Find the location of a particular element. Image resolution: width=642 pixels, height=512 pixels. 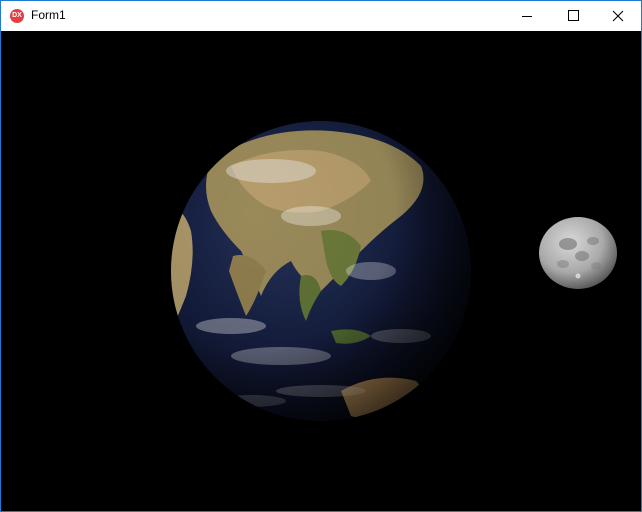

minimize-button is located at coordinates (527, 16).